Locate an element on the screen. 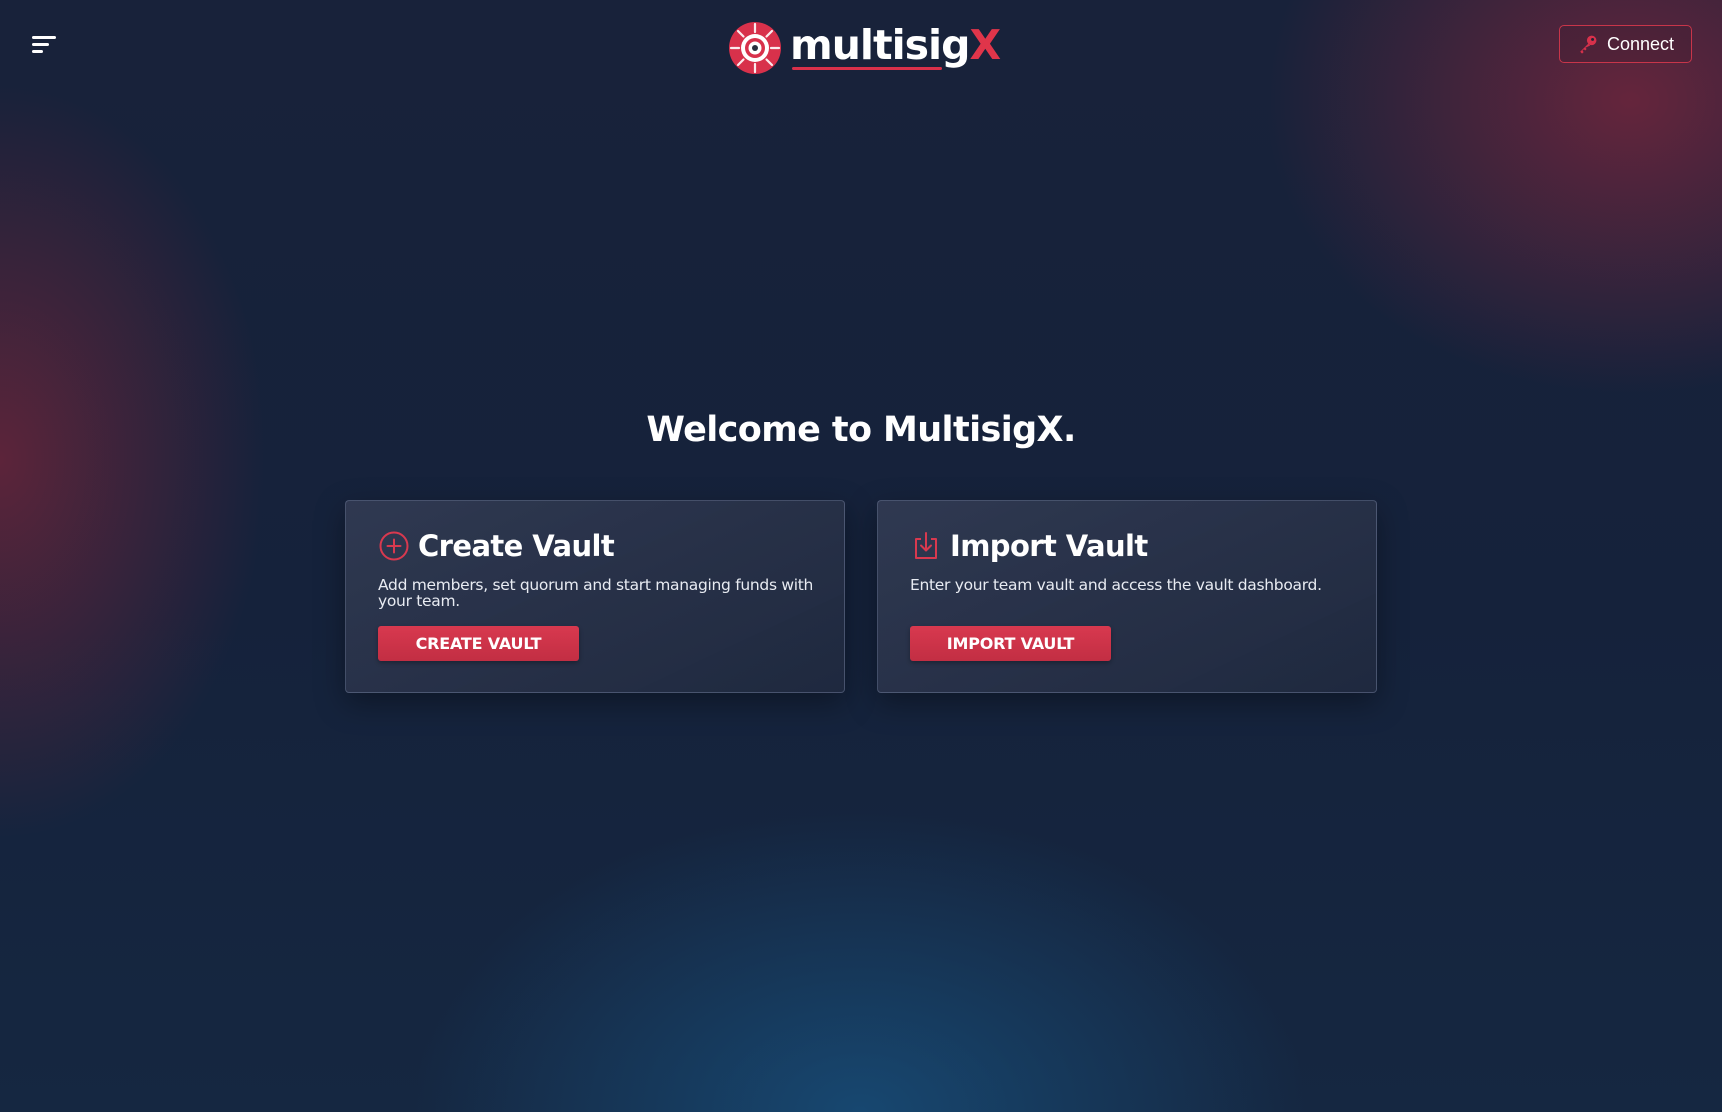  plus-circle-icon is located at coordinates (394, 546).